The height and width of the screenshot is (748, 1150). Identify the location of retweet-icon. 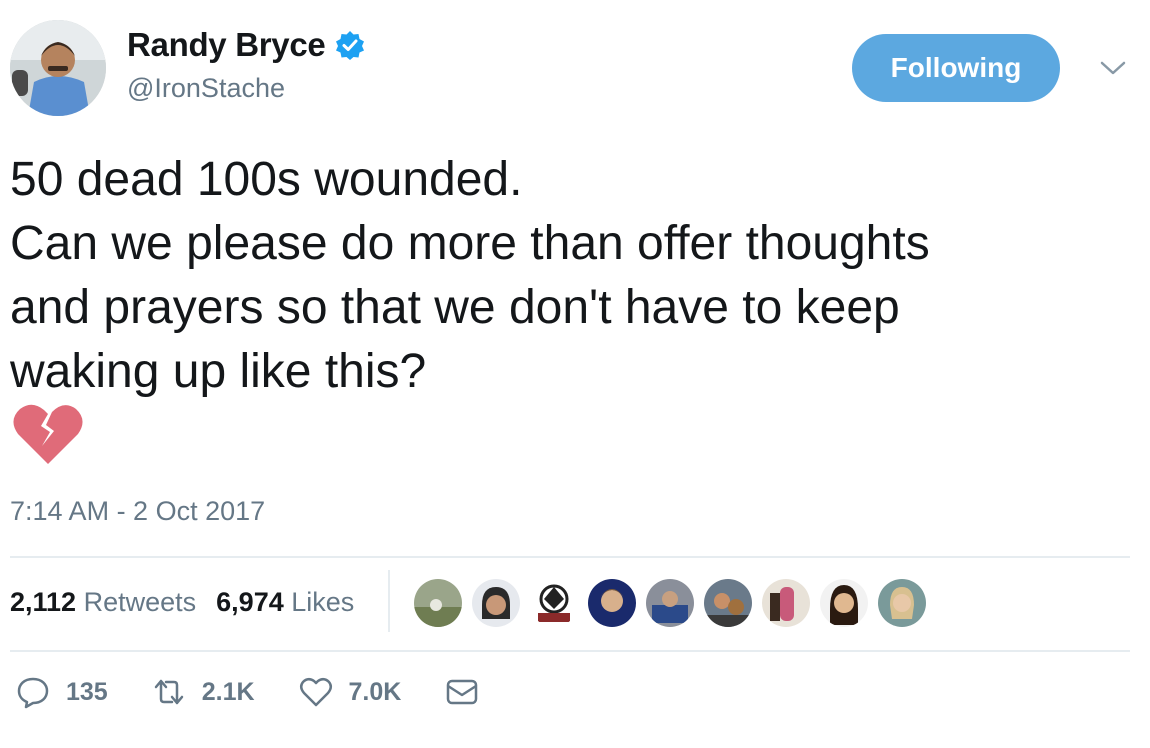
(169, 692).